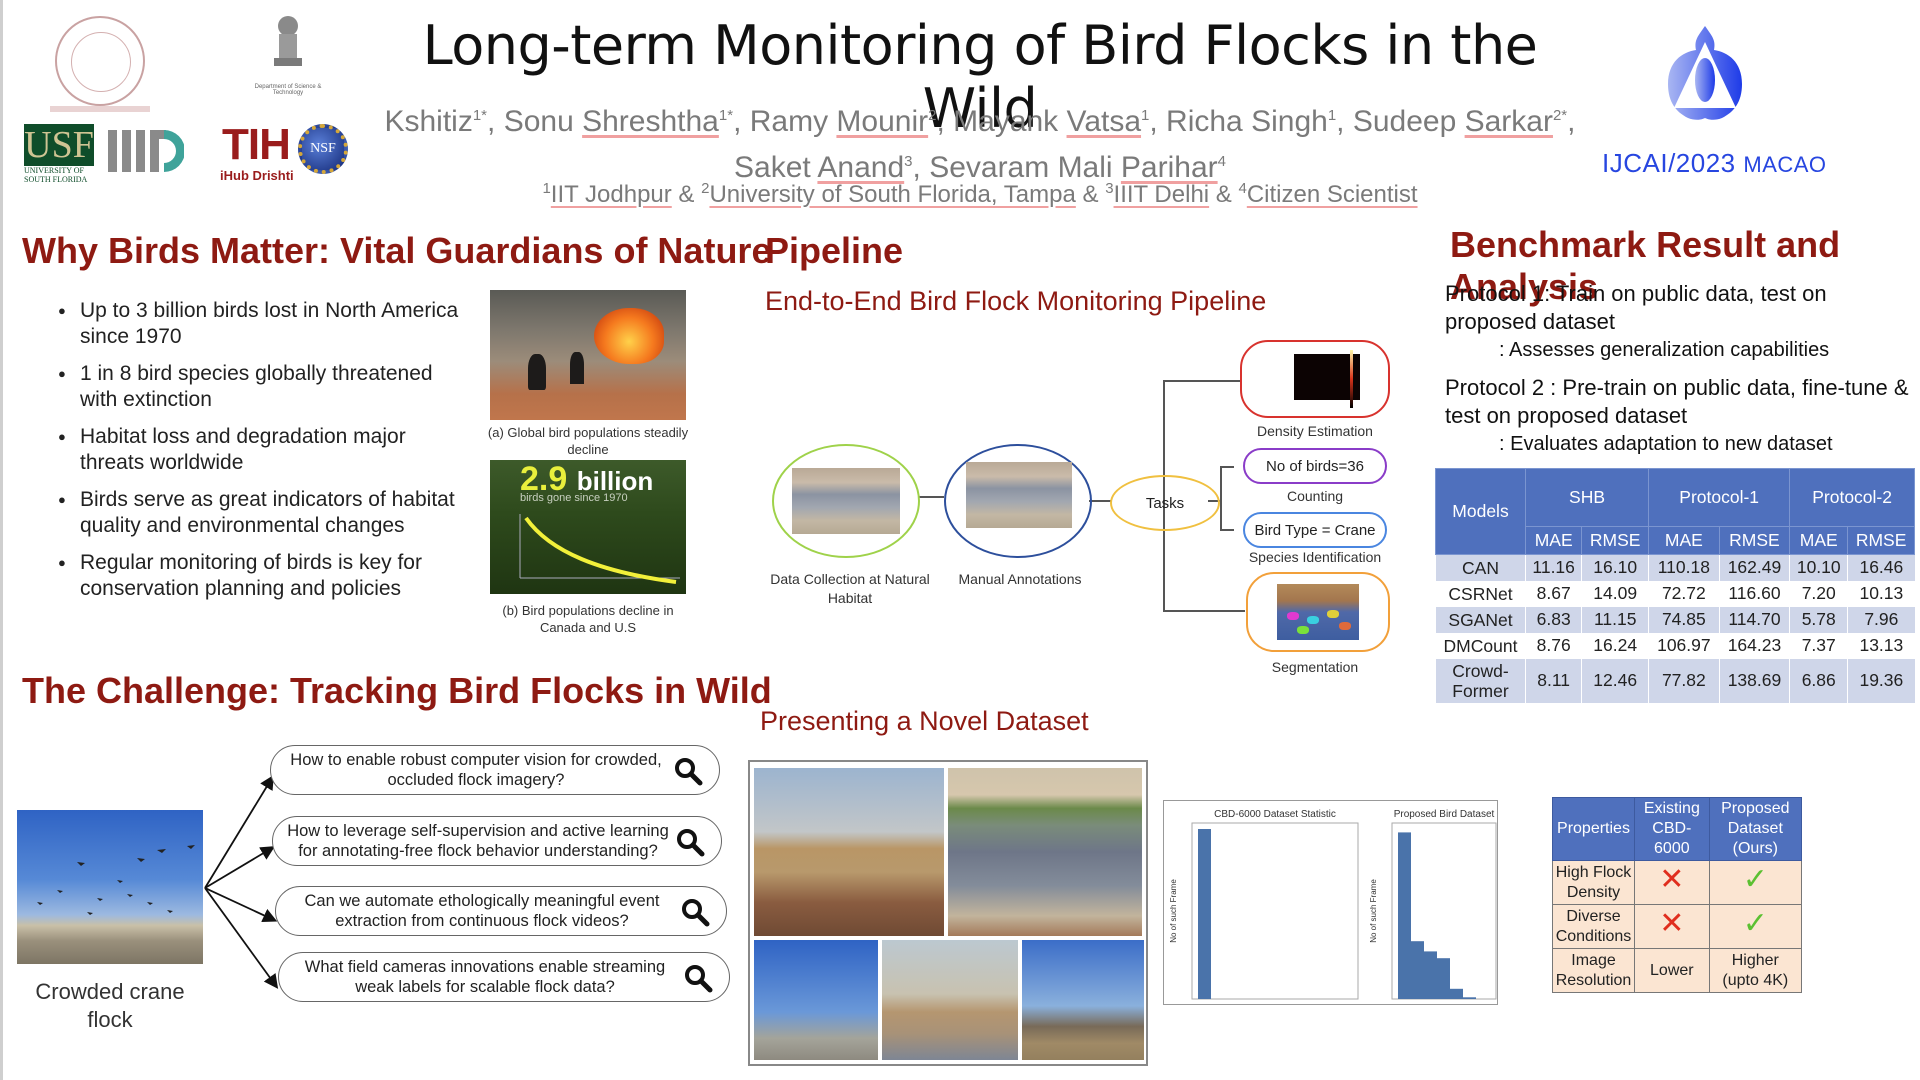  I want to click on group-header-protocol-2: Protocol-2, so click(1852, 497).